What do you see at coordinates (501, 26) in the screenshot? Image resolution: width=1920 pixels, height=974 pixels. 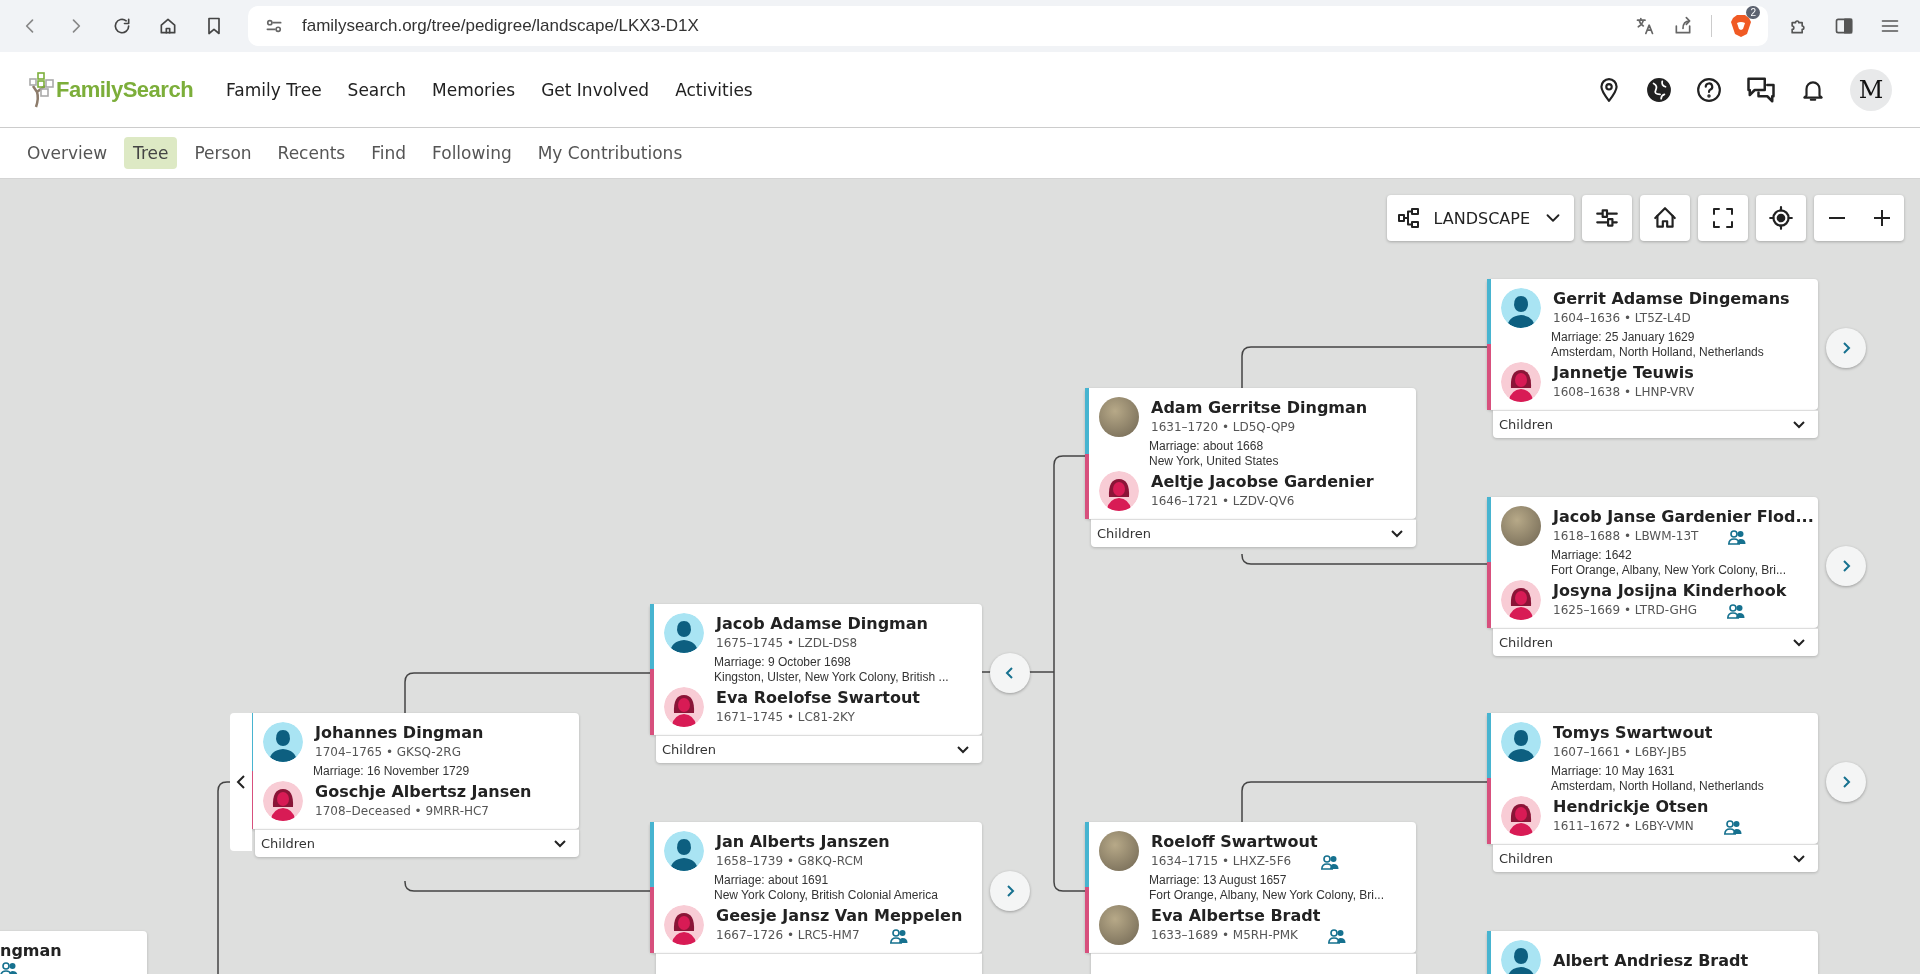 I see `url-text: familysearch.org/tree/pedigree/landscape/LKX3-D1X` at bounding box center [501, 26].